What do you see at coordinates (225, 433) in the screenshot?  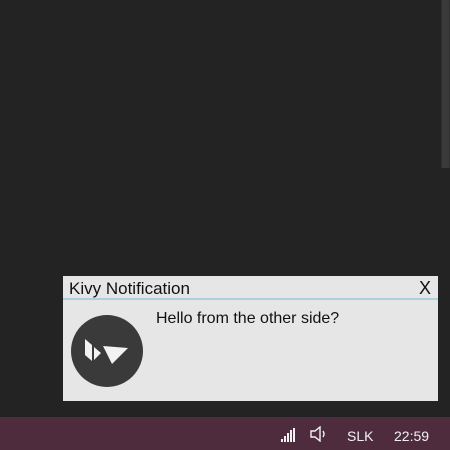 I see `taskbar: SLK 22:59` at bounding box center [225, 433].